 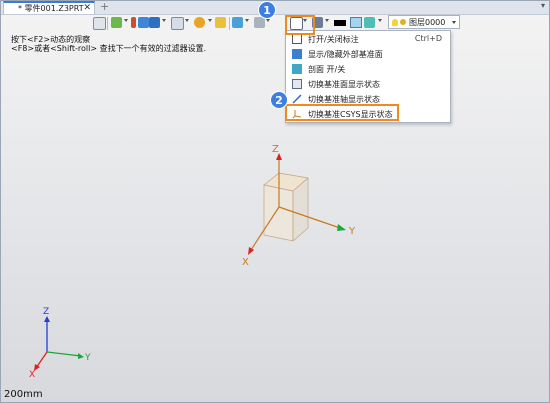 I want to click on annotation-icon, so click(x=297, y=39).